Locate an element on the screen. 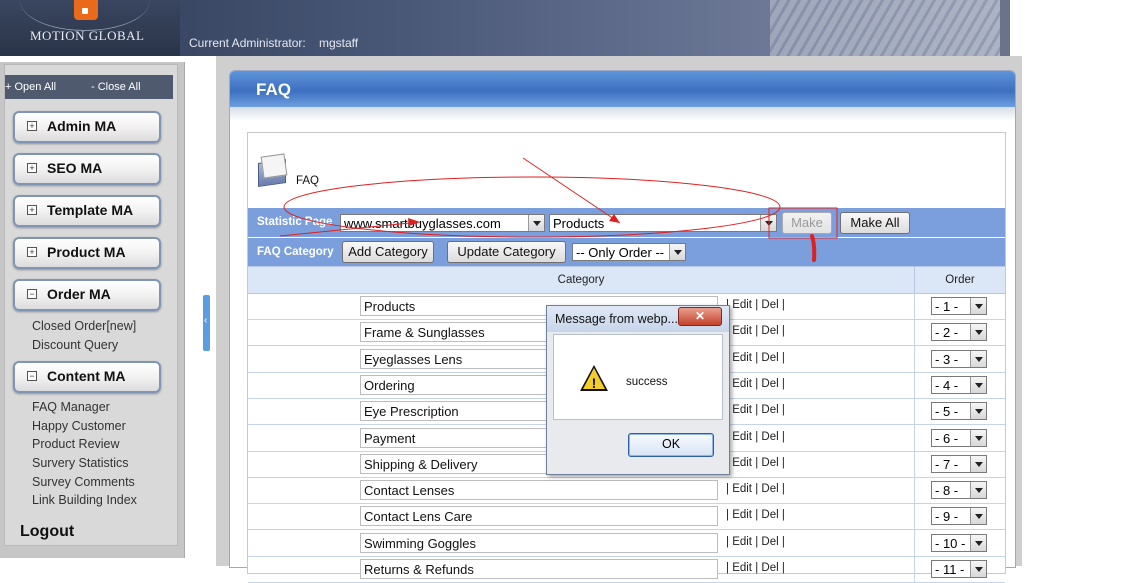 The height and width of the screenshot is (583, 1122). menu-template-ma: + Template MA is located at coordinates (87, 211).